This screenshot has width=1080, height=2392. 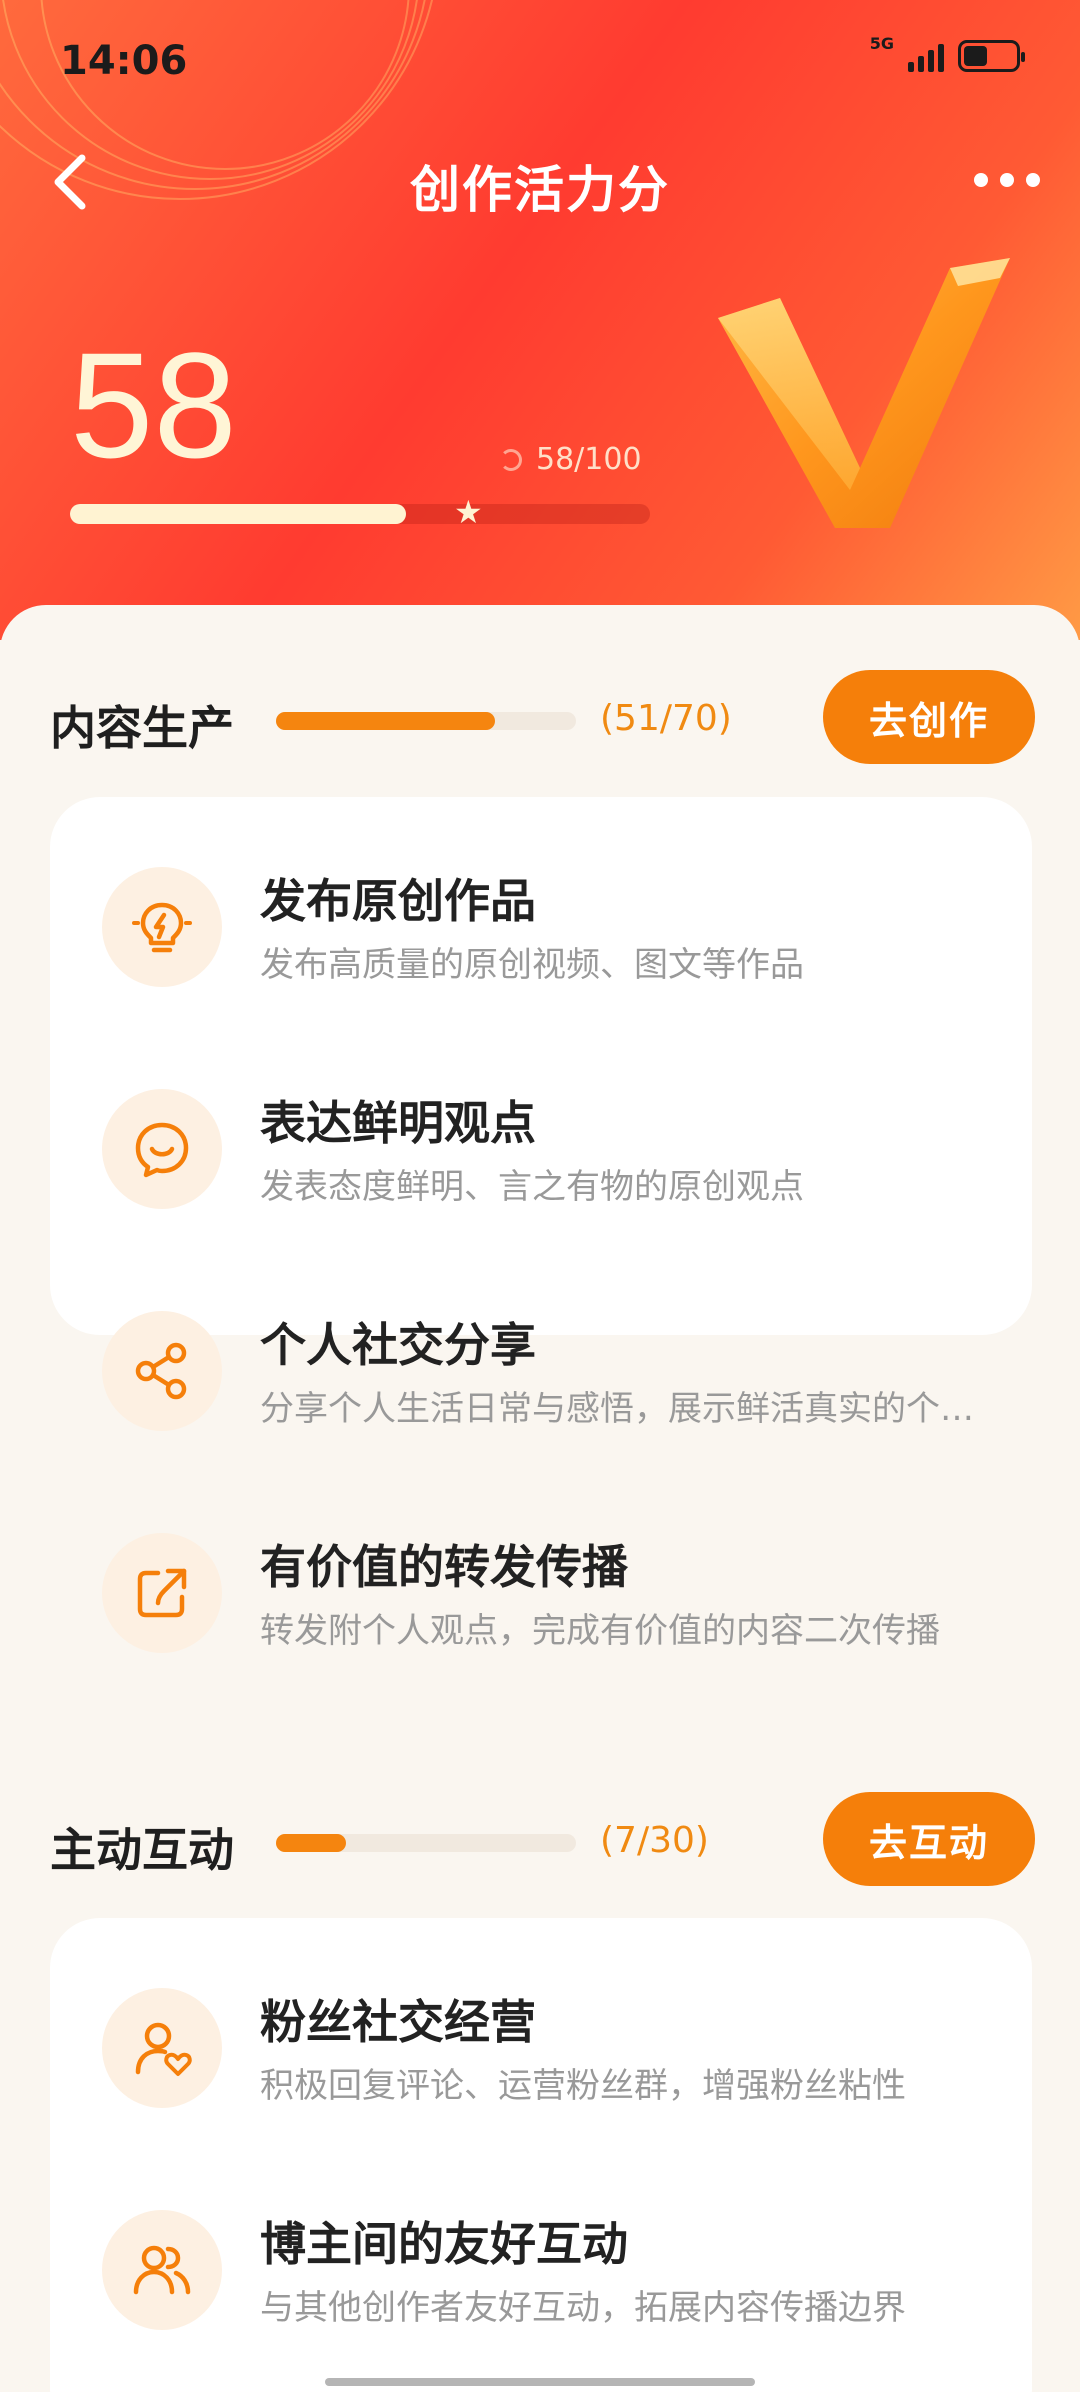 What do you see at coordinates (142, 728) in the screenshot?
I see `section-title: 内容生产` at bounding box center [142, 728].